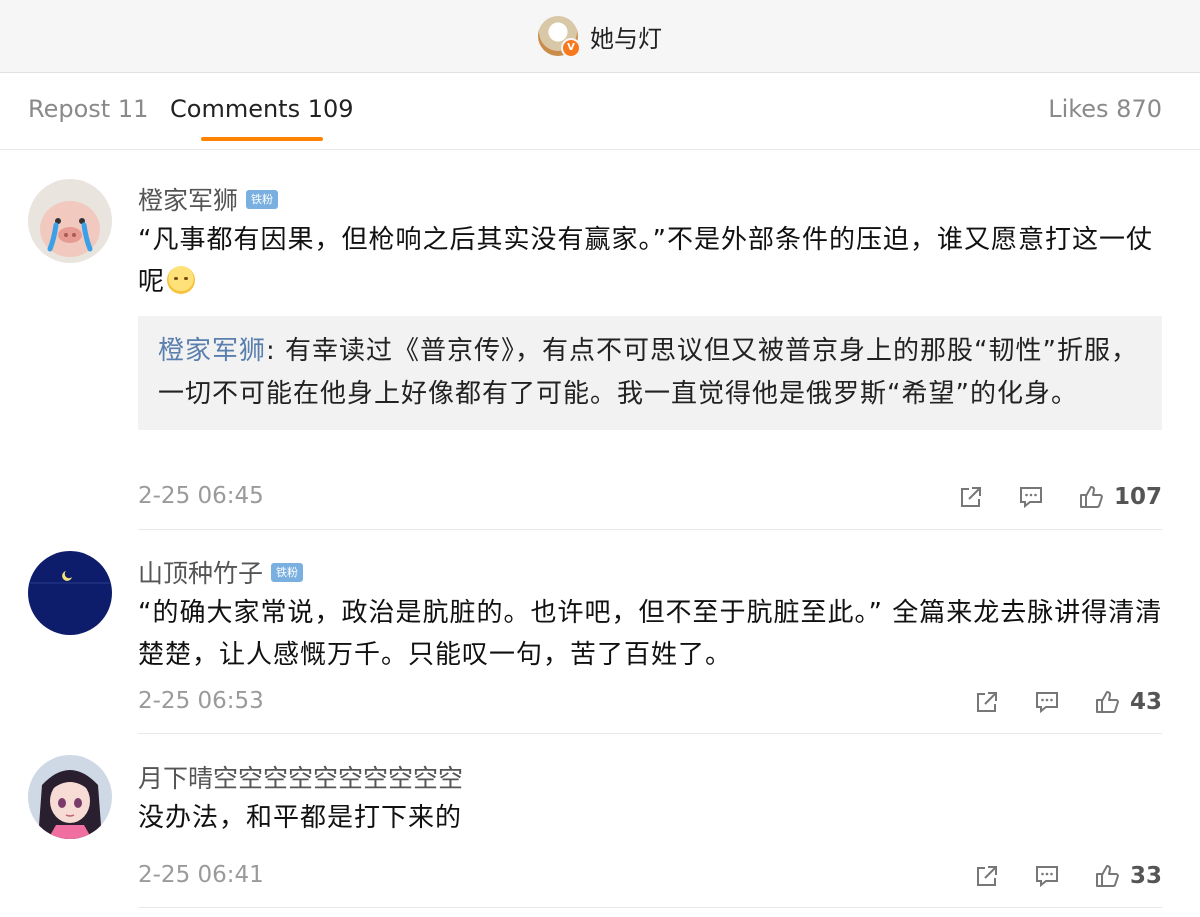  What do you see at coordinates (201, 496) in the screenshot?
I see `comment-timestamp: 2-25 06:45` at bounding box center [201, 496].